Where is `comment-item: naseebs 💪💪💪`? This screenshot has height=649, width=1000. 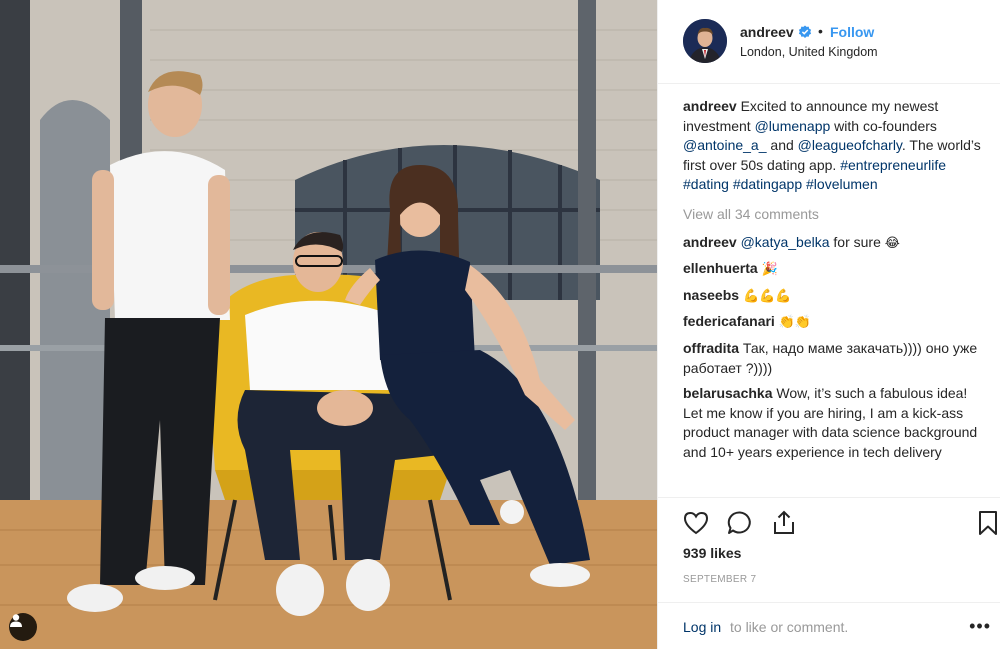 comment-item: naseebs 💪💪💪 is located at coordinates (835, 296).